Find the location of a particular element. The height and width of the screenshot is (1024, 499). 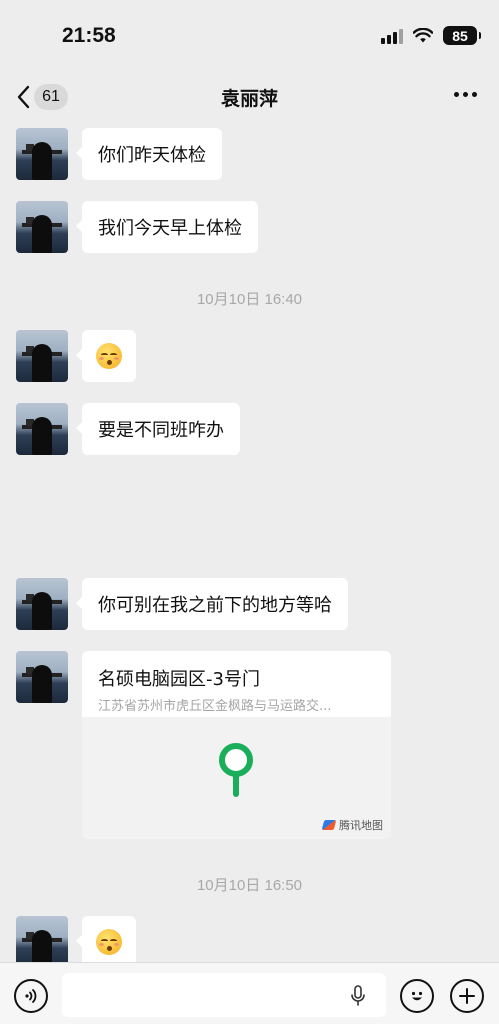

map-brand: 腾讯地图 is located at coordinates (352, 825).